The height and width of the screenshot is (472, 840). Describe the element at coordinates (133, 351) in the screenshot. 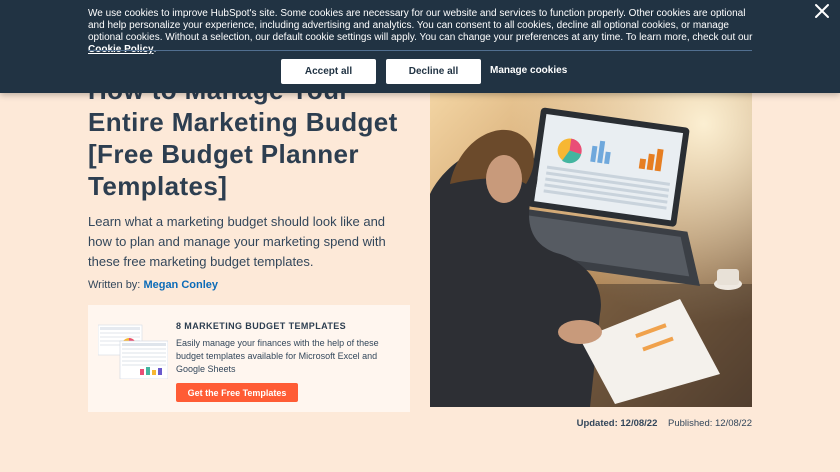

I see `budget-template-thumbnail` at that location.